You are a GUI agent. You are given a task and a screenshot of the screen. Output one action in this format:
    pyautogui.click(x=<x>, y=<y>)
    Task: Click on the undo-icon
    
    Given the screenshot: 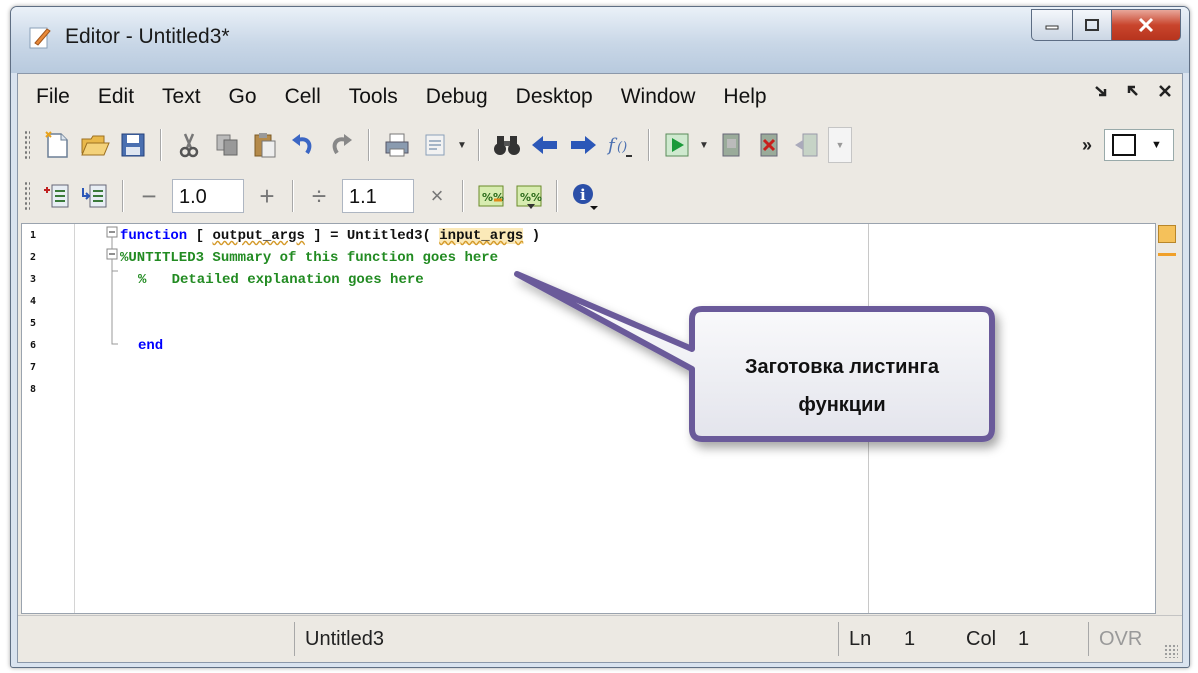 What is the action you would take?
    pyautogui.click(x=302, y=144)
    